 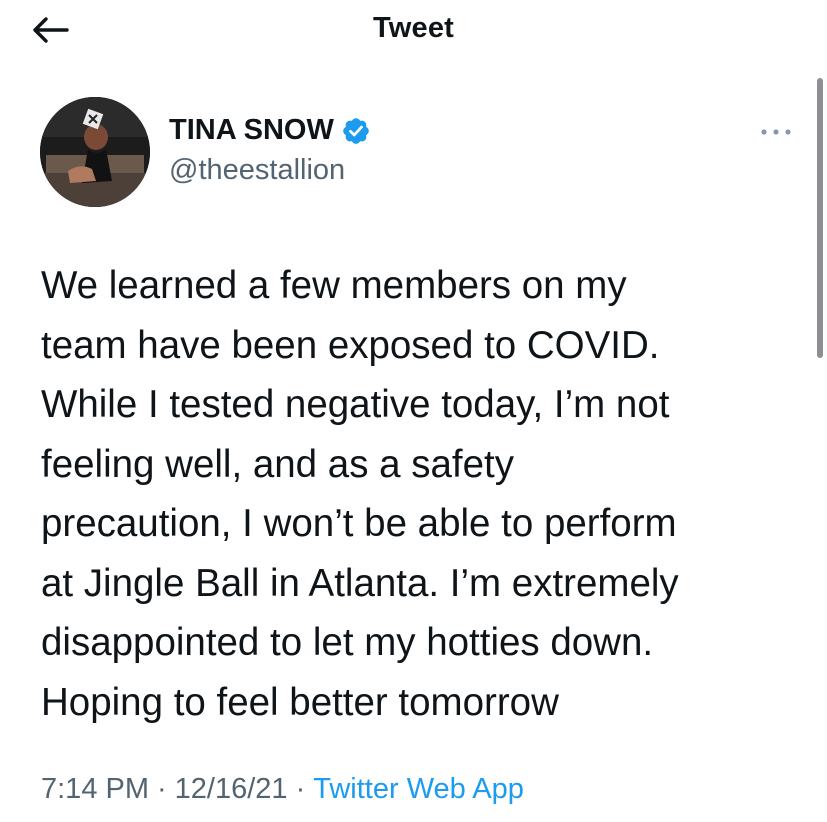 What do you see at coordinates (95, 152) in the screenshot?
I see `avatar` at bounding box center [95, 152].